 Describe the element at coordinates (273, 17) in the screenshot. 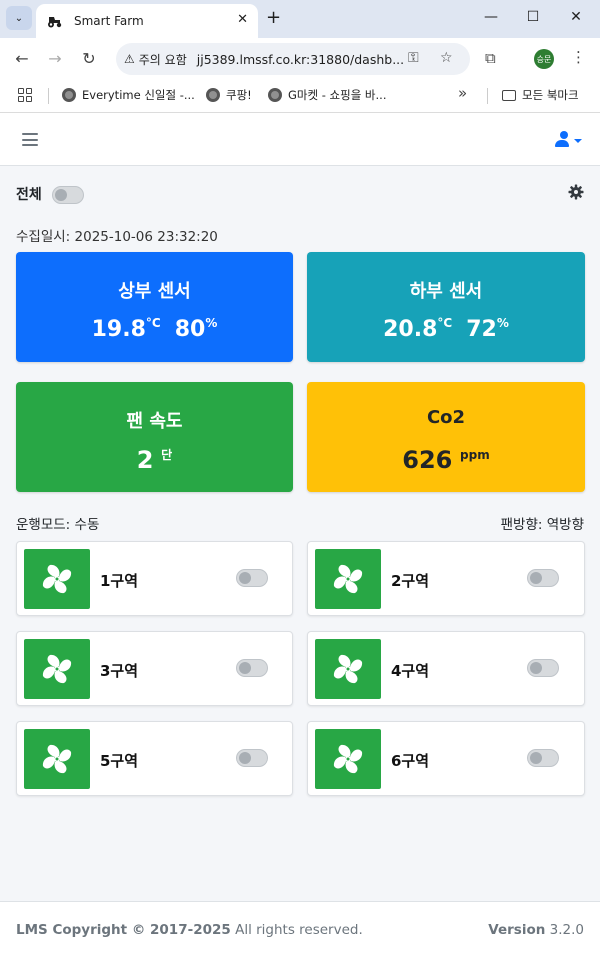

I see `new-tab-button: +` at that location.